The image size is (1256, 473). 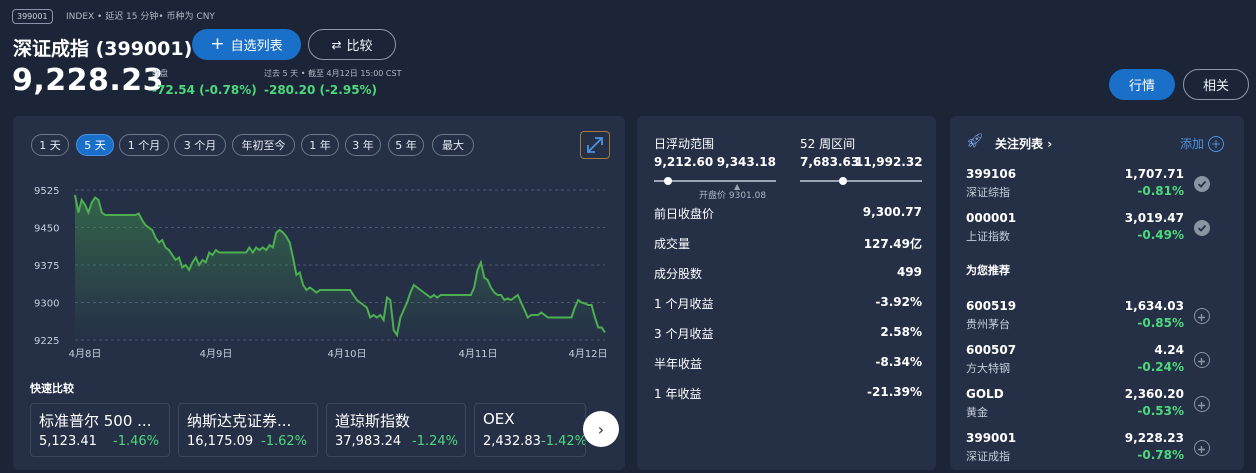 I want to click on day-low: 9,212.60, so click(x=684, y=162).